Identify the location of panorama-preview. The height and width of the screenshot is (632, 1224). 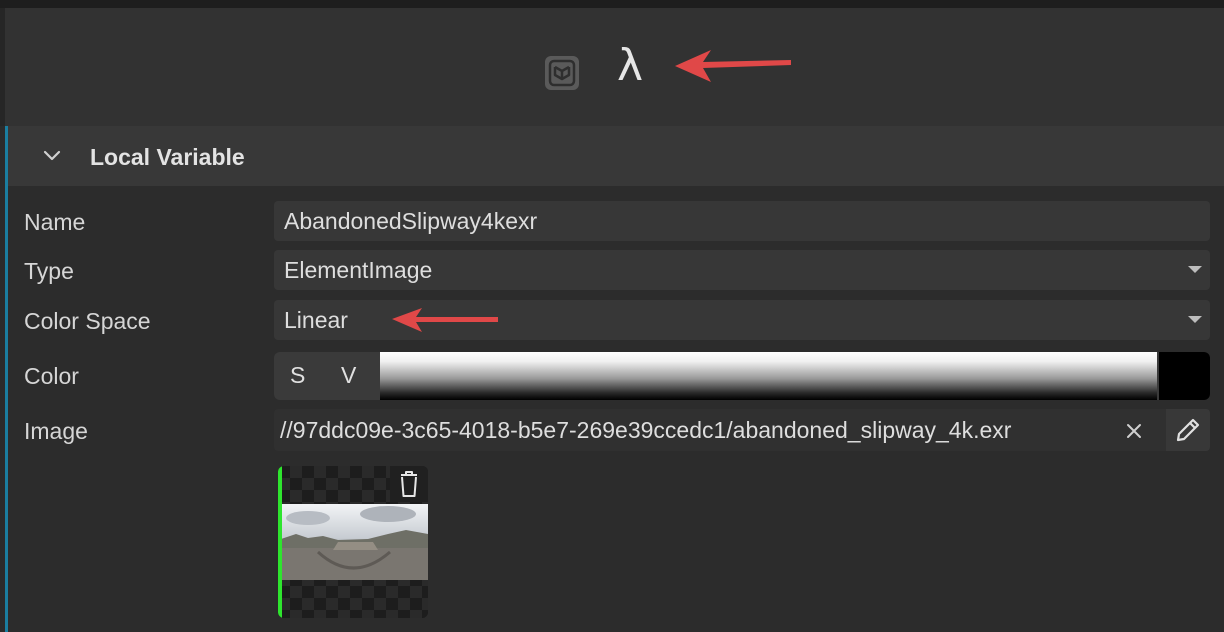
(353, 542).